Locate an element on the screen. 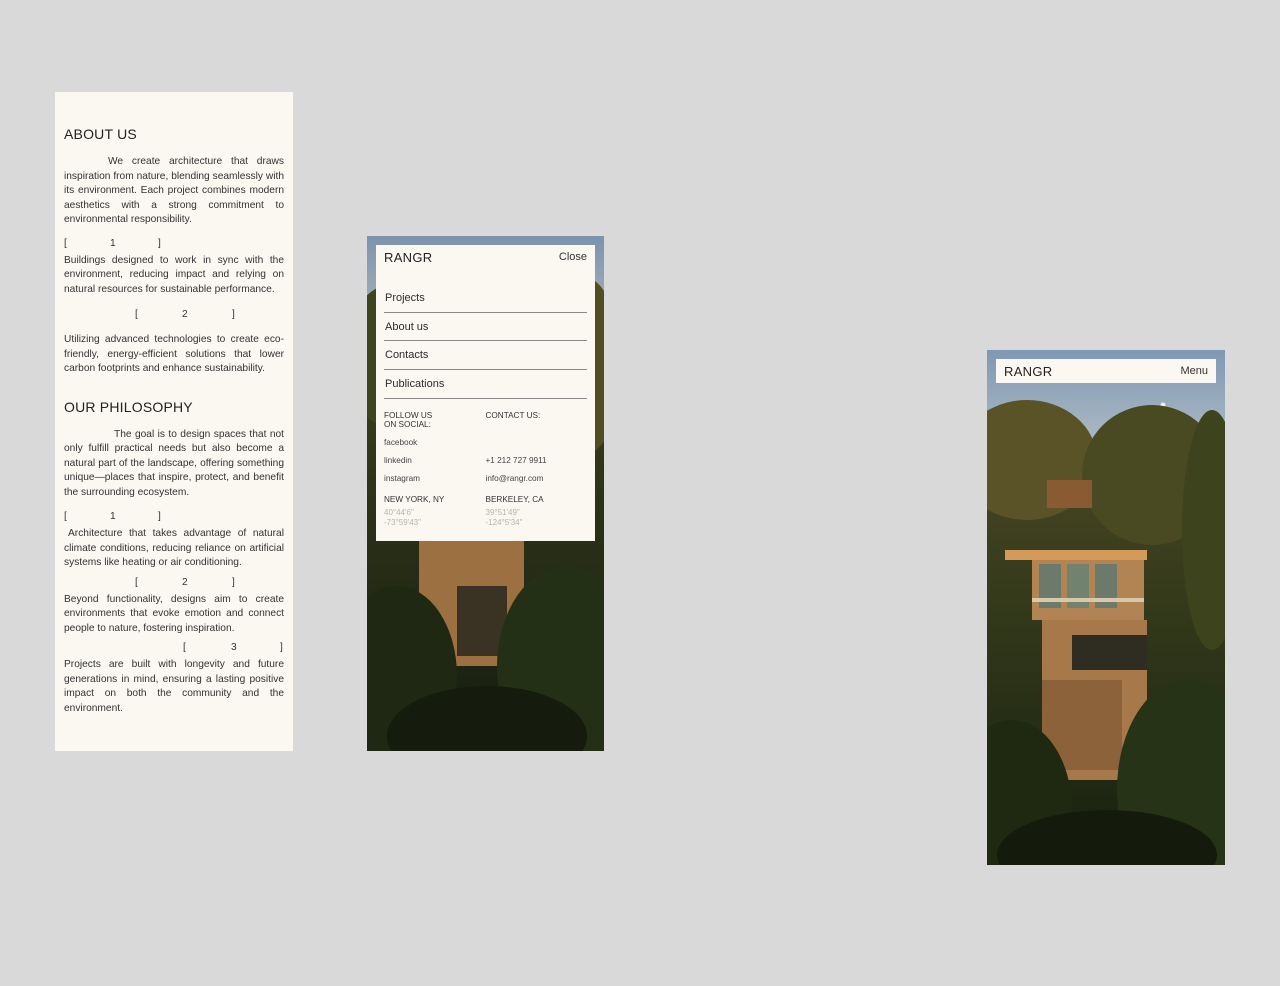 The image size is (1280, 986). house-photo-home-view is located at coordinates (1106, 607).